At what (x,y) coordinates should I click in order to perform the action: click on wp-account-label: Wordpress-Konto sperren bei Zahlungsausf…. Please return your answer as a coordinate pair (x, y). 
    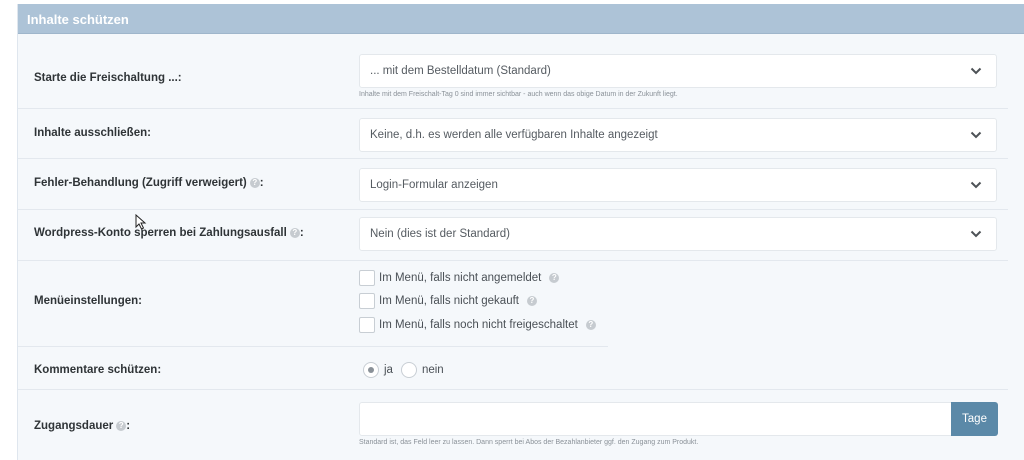
    Looking at the image, I should click on (169, 233).